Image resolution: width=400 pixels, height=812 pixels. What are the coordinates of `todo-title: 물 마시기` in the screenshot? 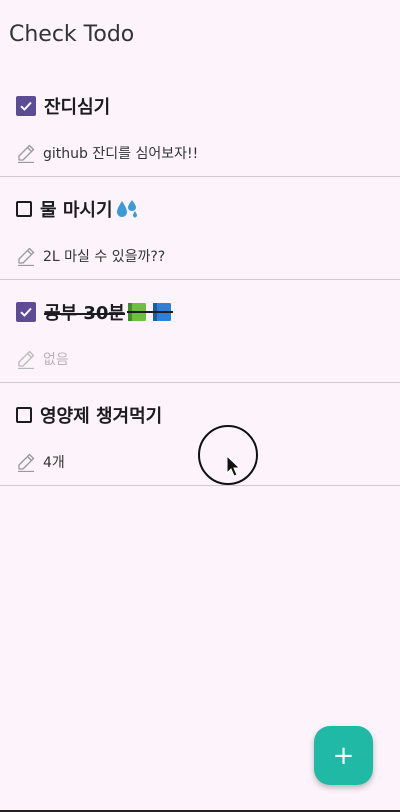 It's located at (76, 210).